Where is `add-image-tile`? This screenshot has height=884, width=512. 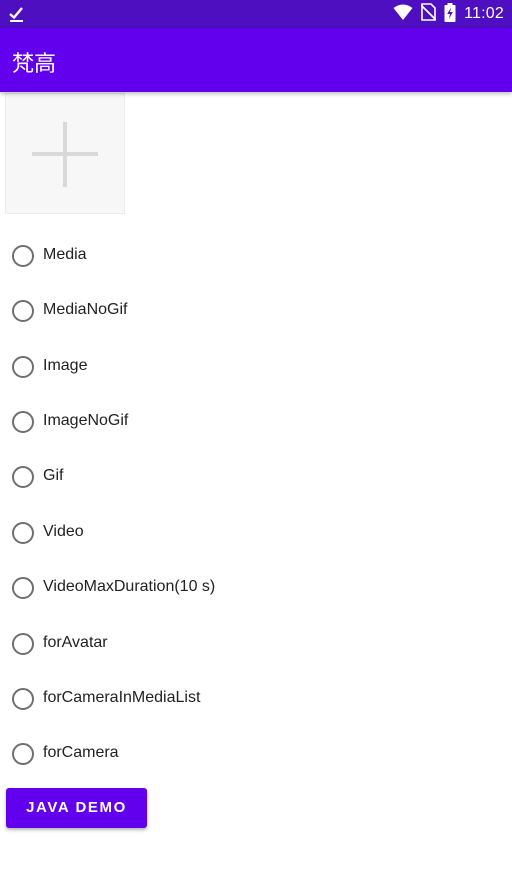 add-image-tile is located at coordinates (65, 153).